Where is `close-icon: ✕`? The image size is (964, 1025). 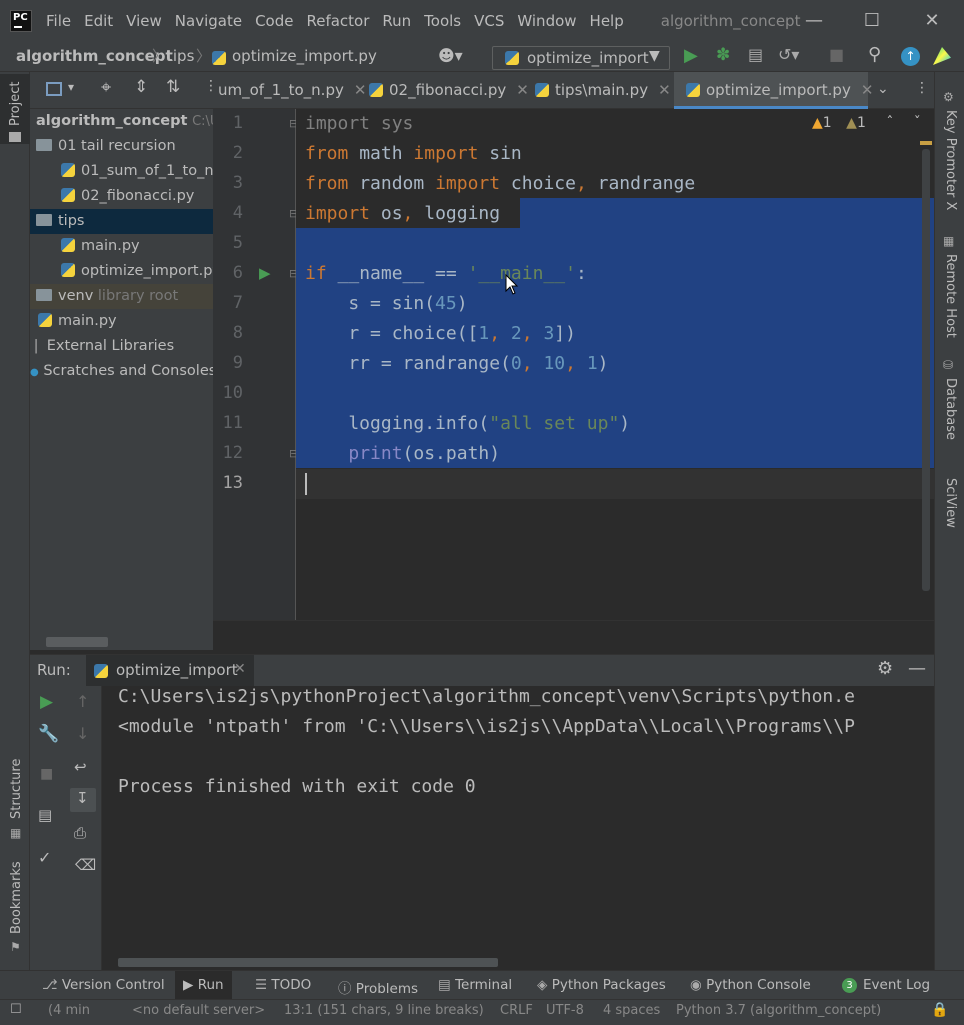
close-icon: ✕ is located at coordinates (932, 21).